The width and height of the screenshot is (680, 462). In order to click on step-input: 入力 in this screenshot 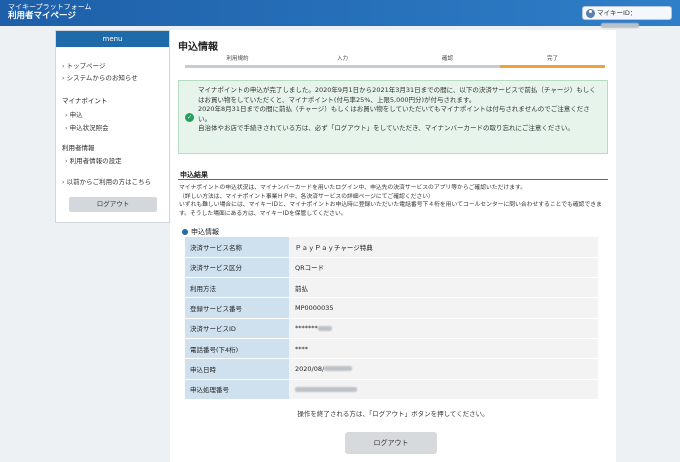, I will do `click(342, 61)`.